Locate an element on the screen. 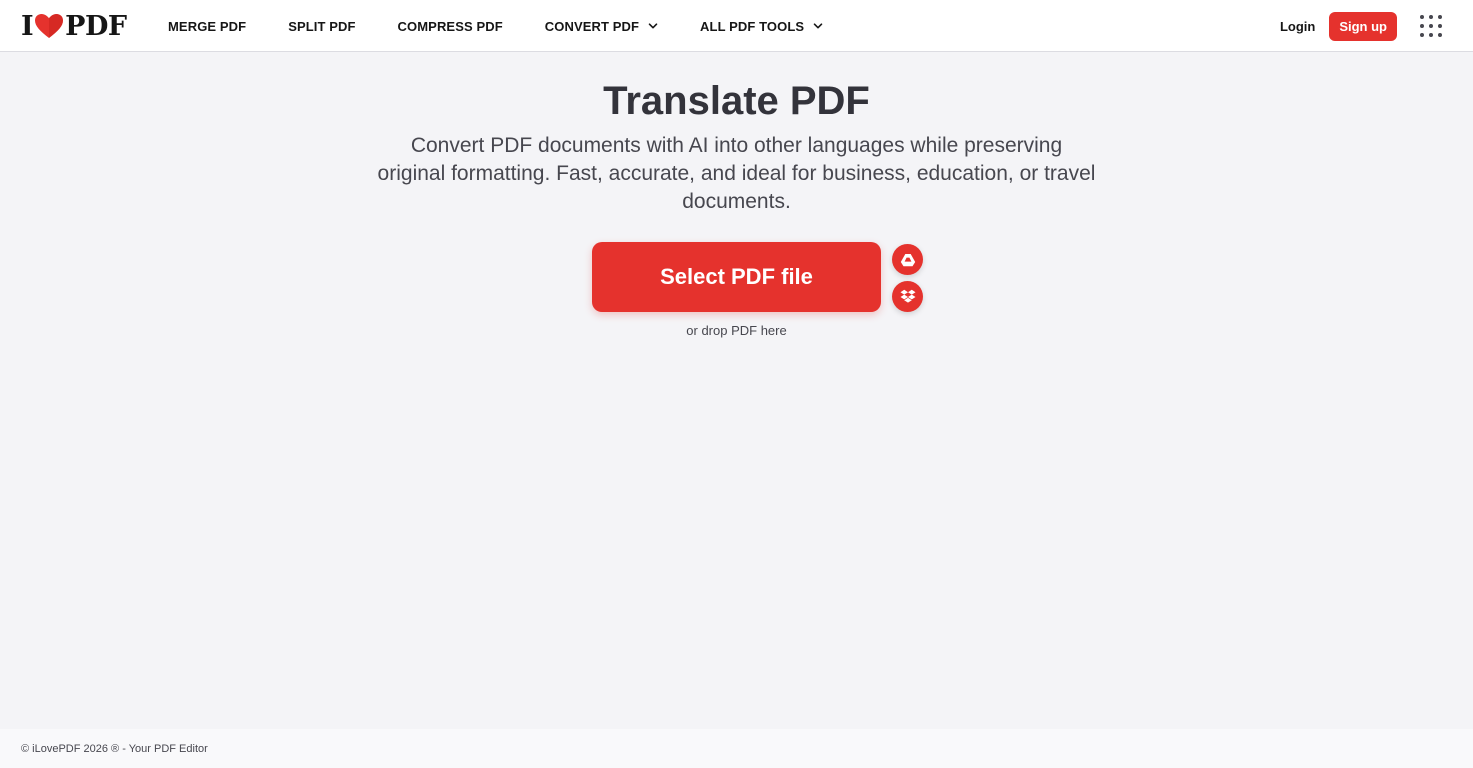  nav-all-pdf-tools: ALL PDF TOOLS is located at coordinates (761, 26).